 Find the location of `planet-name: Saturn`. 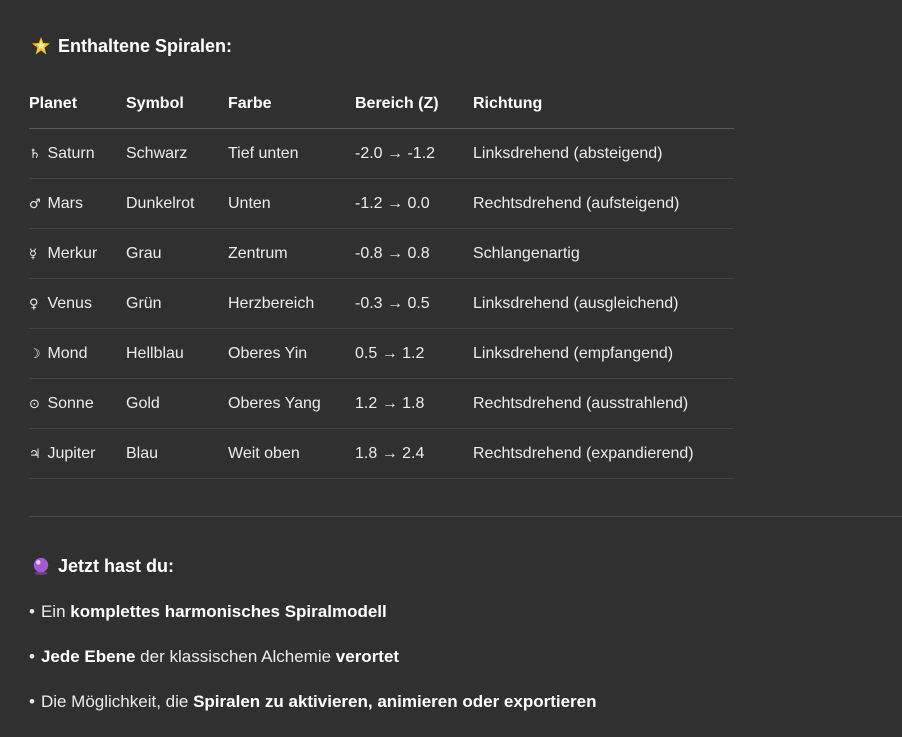

planet-name: Saturn is located at coordinates (71, 153).